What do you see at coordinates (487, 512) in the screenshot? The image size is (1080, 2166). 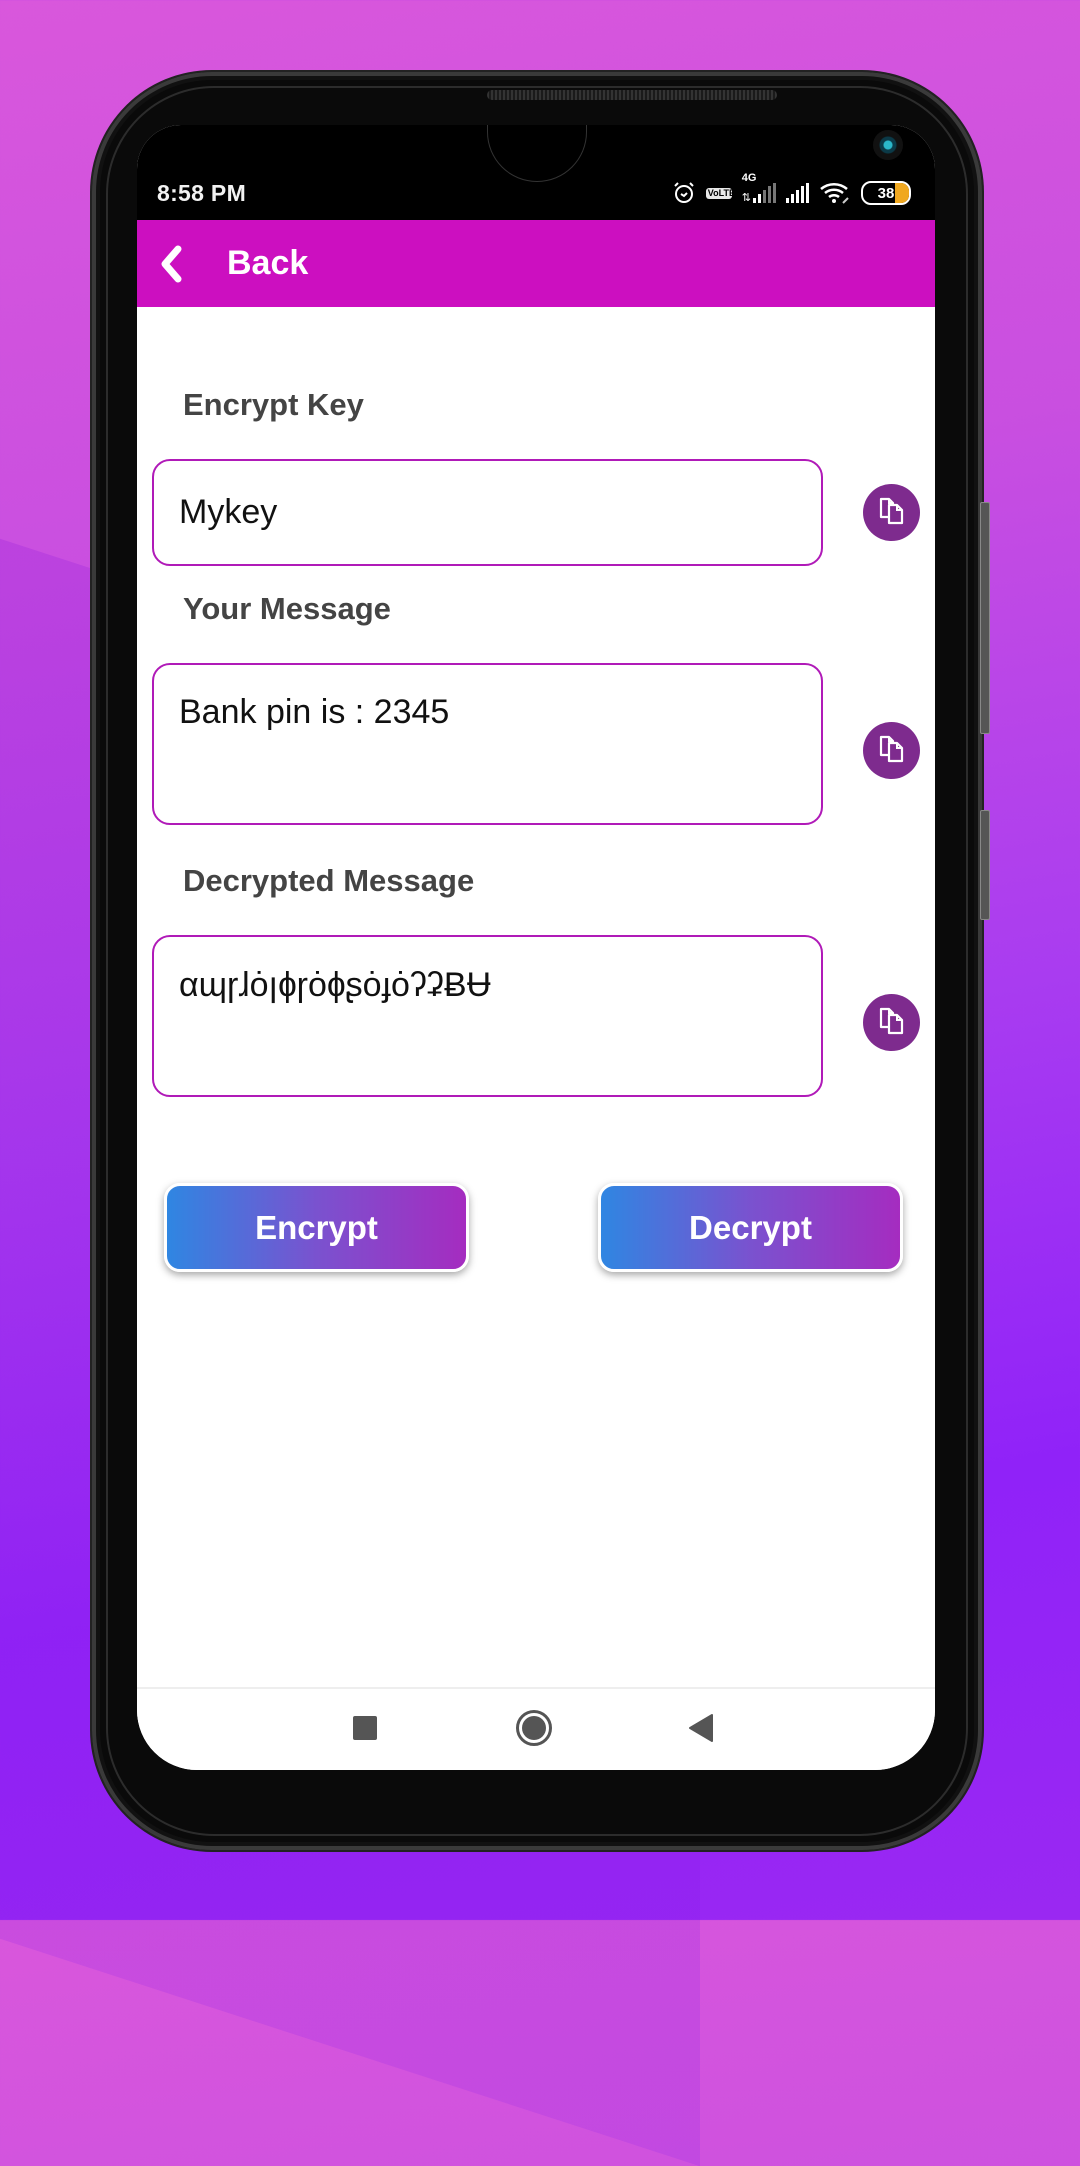 I see `encrypt-key-input` at bounding box center [487, 512].